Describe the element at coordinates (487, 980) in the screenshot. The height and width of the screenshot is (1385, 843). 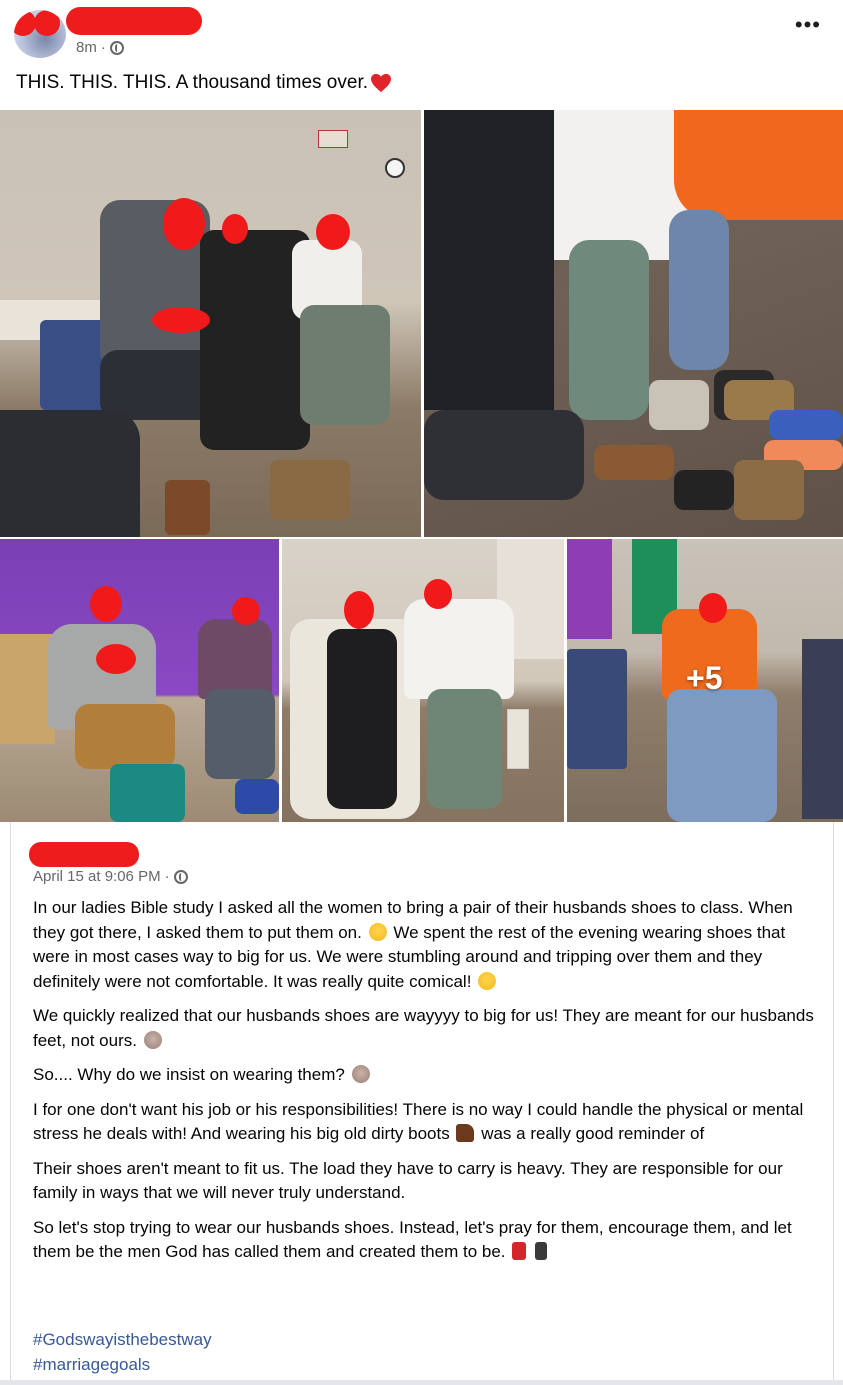
I see `laugh-emoji` at that location.